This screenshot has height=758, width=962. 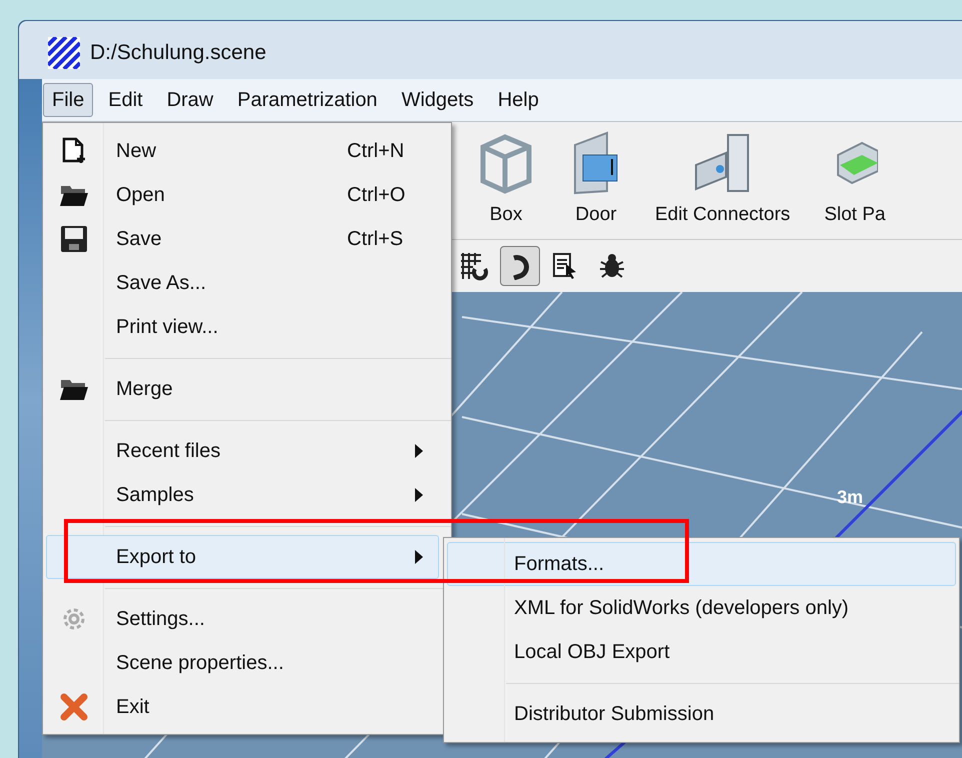 I want to click on new-file-icon, so click(x=74, y=151).